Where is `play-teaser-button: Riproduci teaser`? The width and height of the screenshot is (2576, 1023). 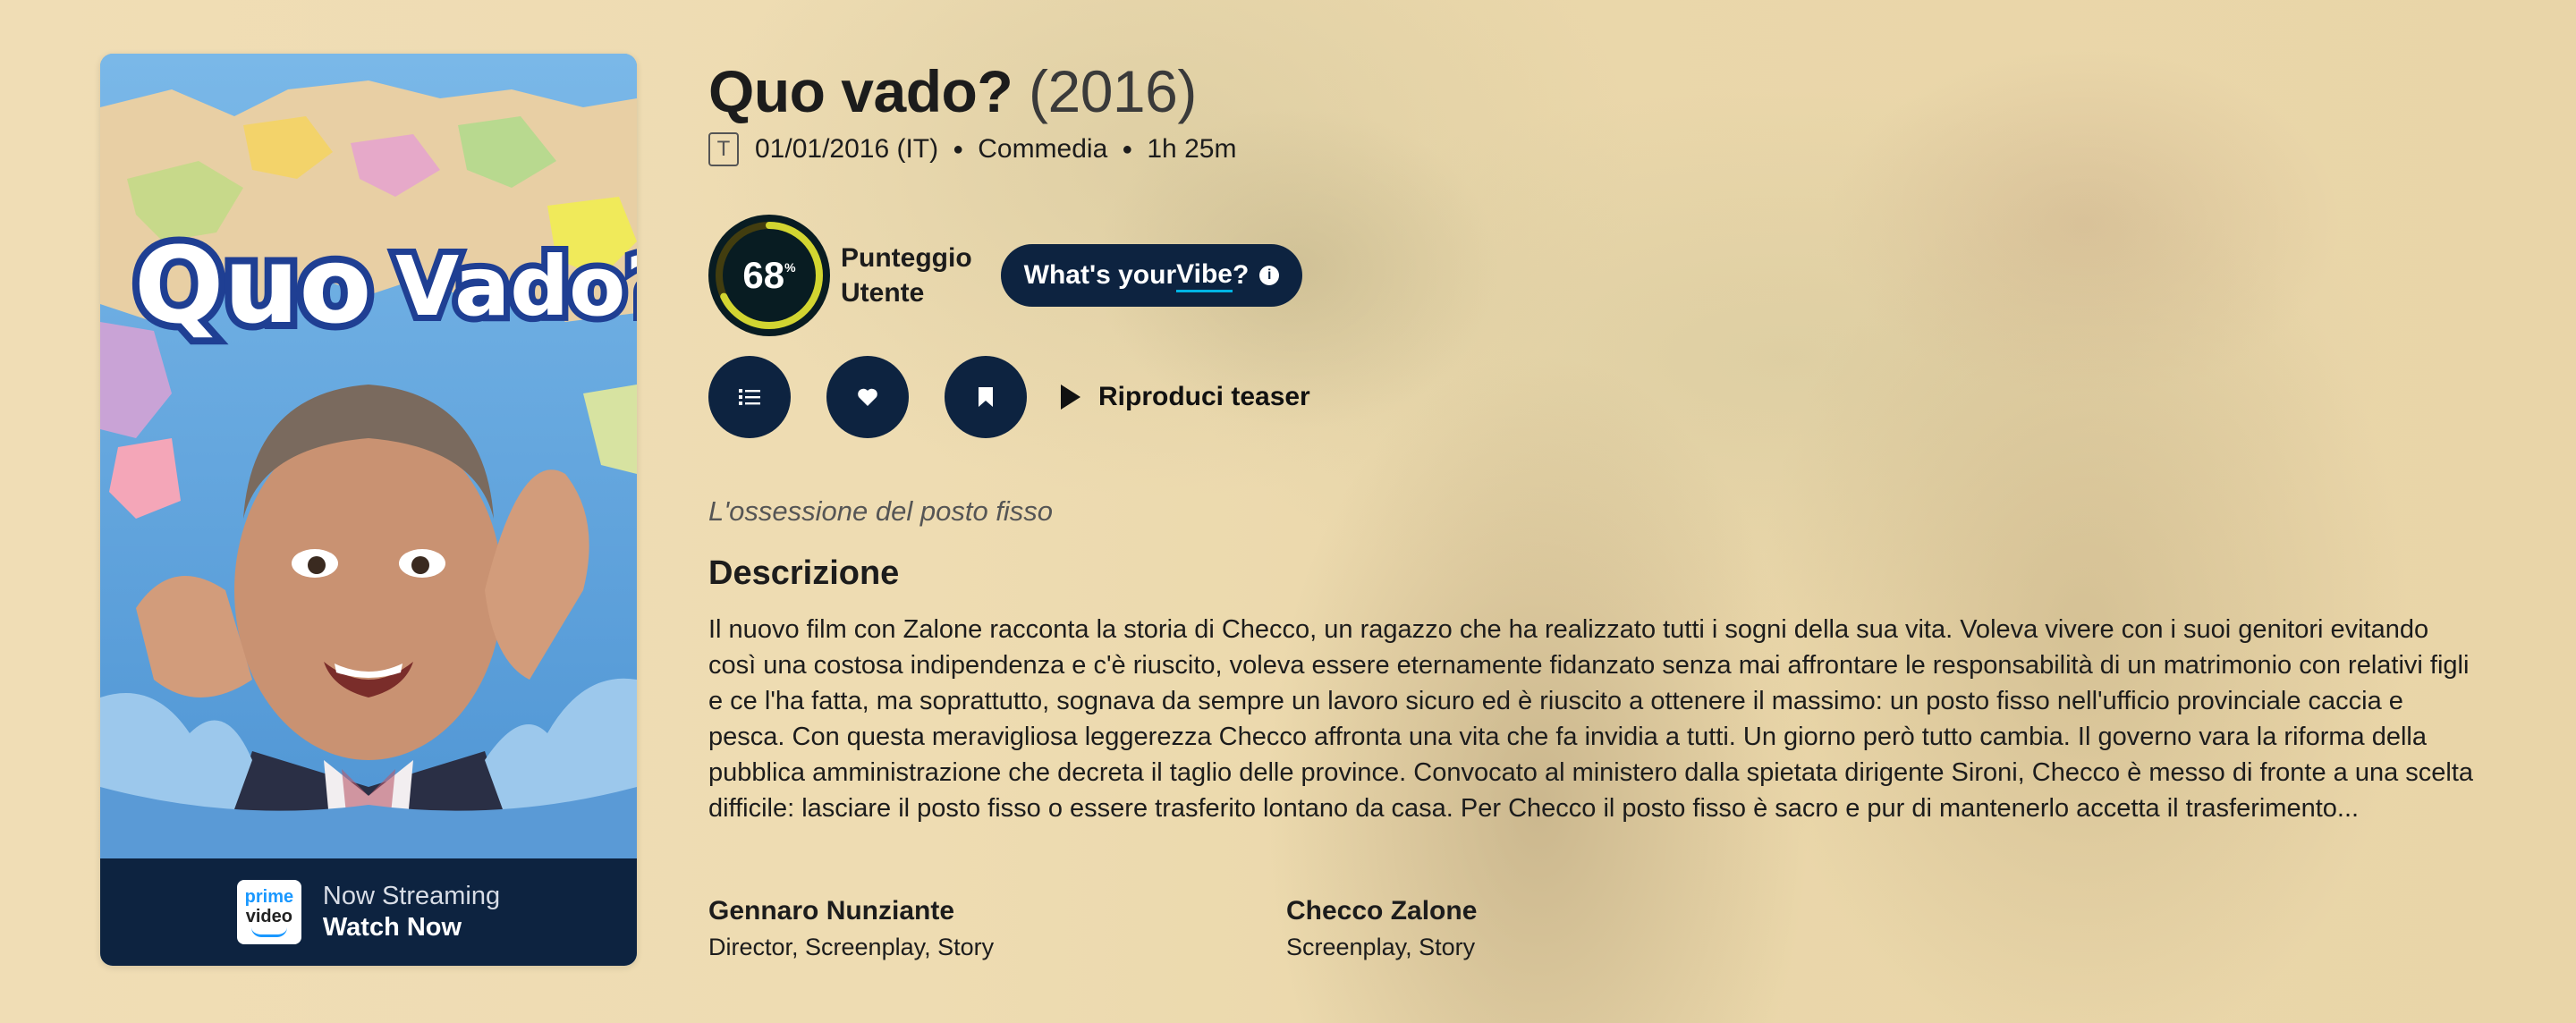 play-teaser-button: Riproduci teaser is located at coordinates (1185, 397).